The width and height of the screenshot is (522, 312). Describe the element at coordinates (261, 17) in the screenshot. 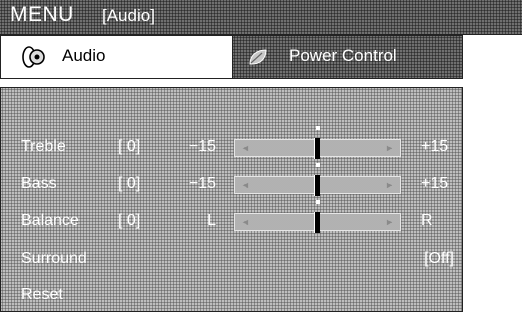

I see `title-bar: MENU [Audio]` at that location.